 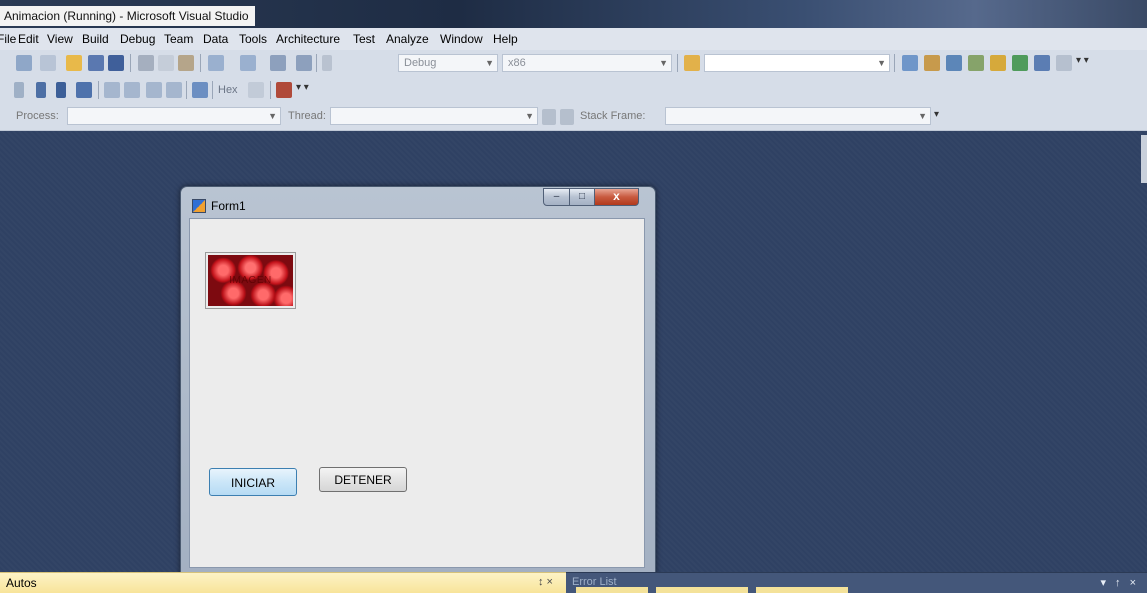 What do you see at coordinates (174, 90) in the screenshot?
I see `step-out-icon` at bounding box center [174, 90].